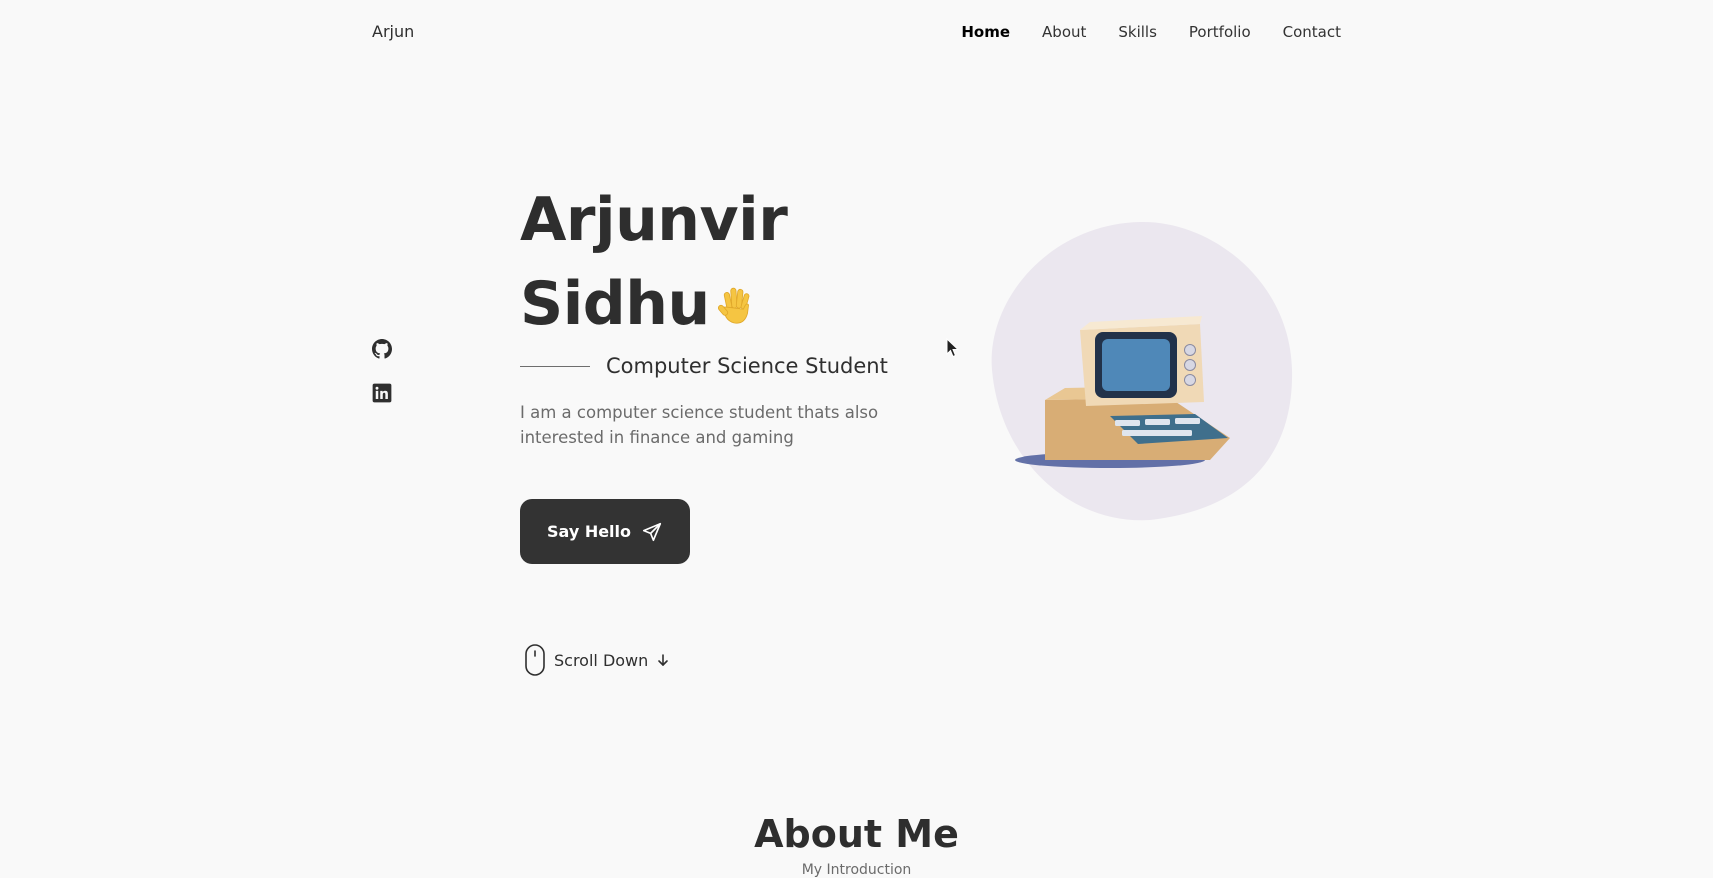 This screenshot has width=1713, height=878. I want to click on arrow-down-icon, so click(663, 660).